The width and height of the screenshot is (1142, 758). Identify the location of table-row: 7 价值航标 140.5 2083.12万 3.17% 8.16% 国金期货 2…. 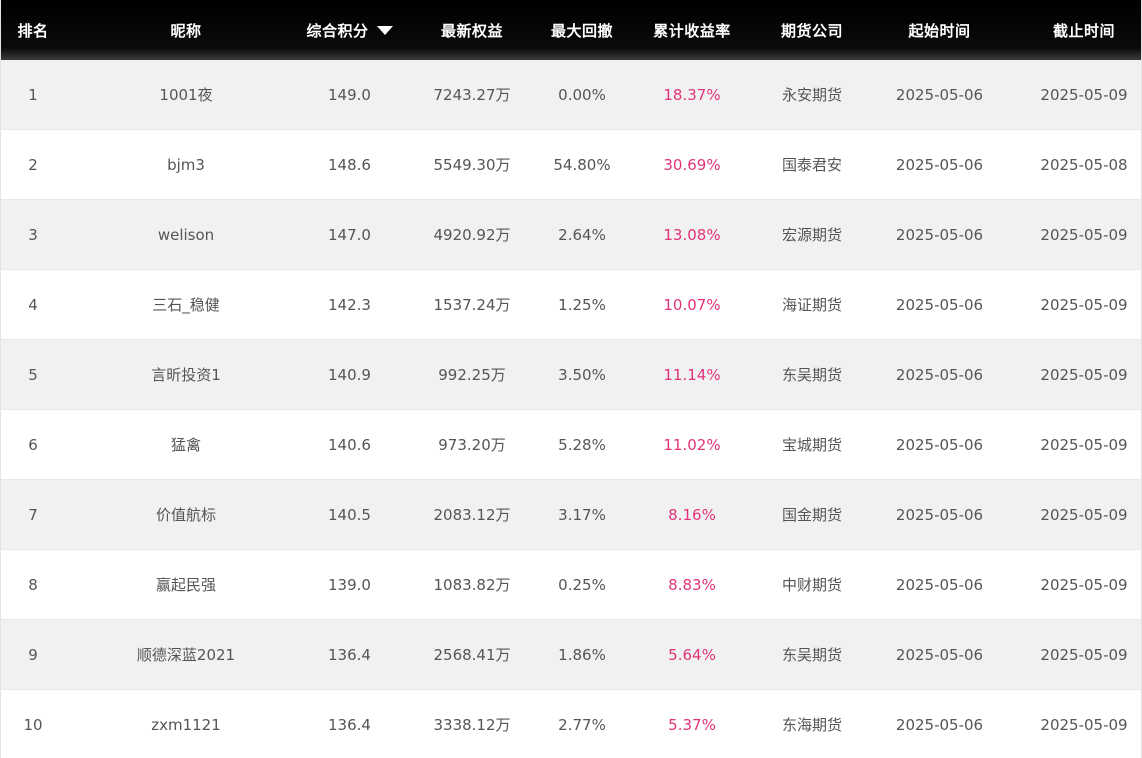
(571, 515).